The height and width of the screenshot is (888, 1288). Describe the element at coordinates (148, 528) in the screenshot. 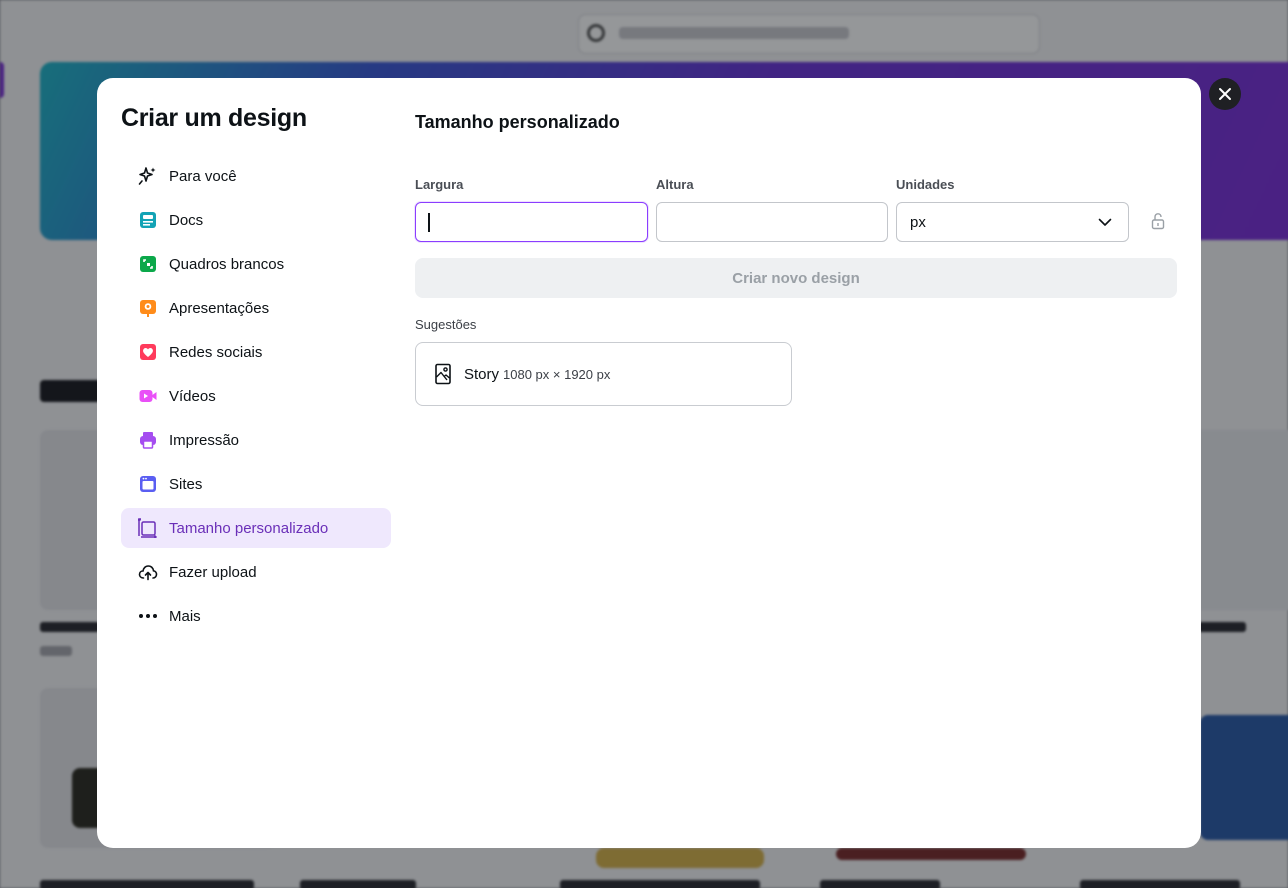

I see `resize-icon` at that location.